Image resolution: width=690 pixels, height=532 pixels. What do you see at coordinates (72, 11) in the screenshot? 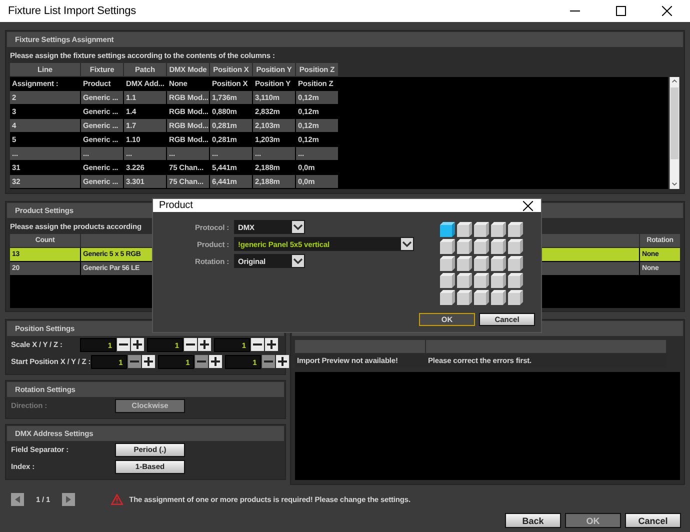
I see `window-title: Fixture List Import Settings` at bounding box center [72, 11].